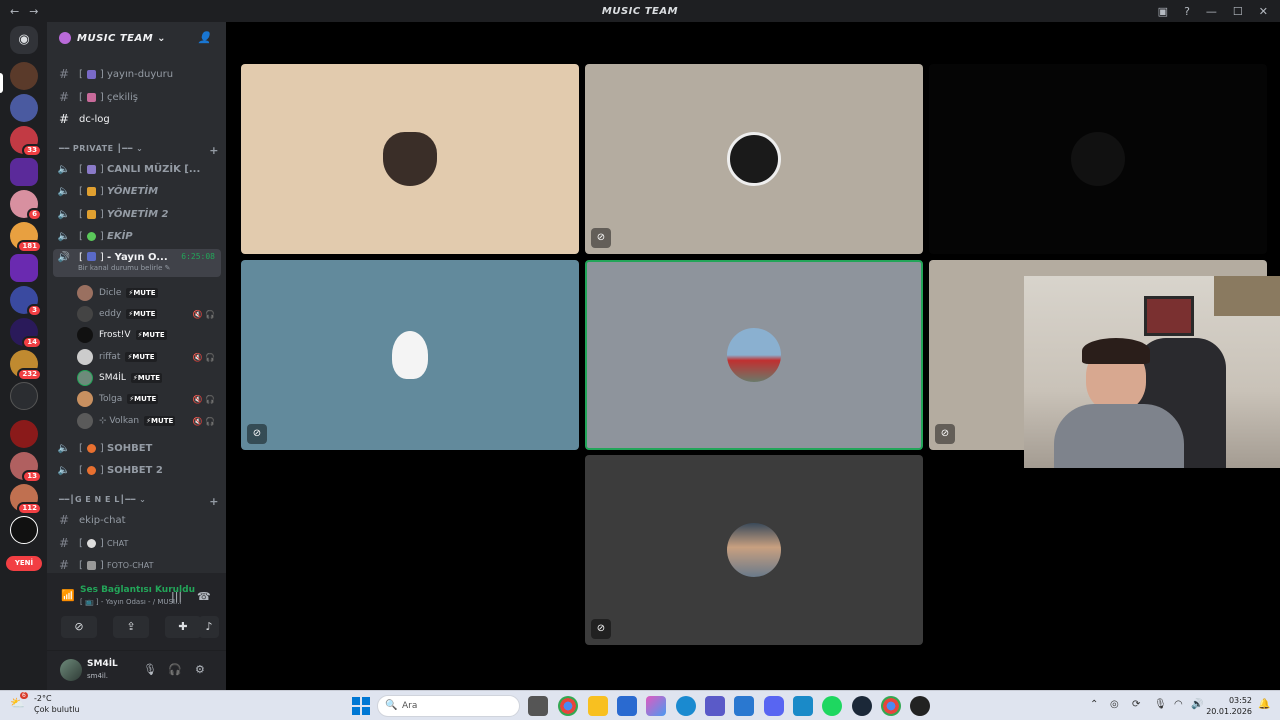 The width and height of the screenshot is (1280, 720). I want to click on file-explorer-icon, so click(598, 706).